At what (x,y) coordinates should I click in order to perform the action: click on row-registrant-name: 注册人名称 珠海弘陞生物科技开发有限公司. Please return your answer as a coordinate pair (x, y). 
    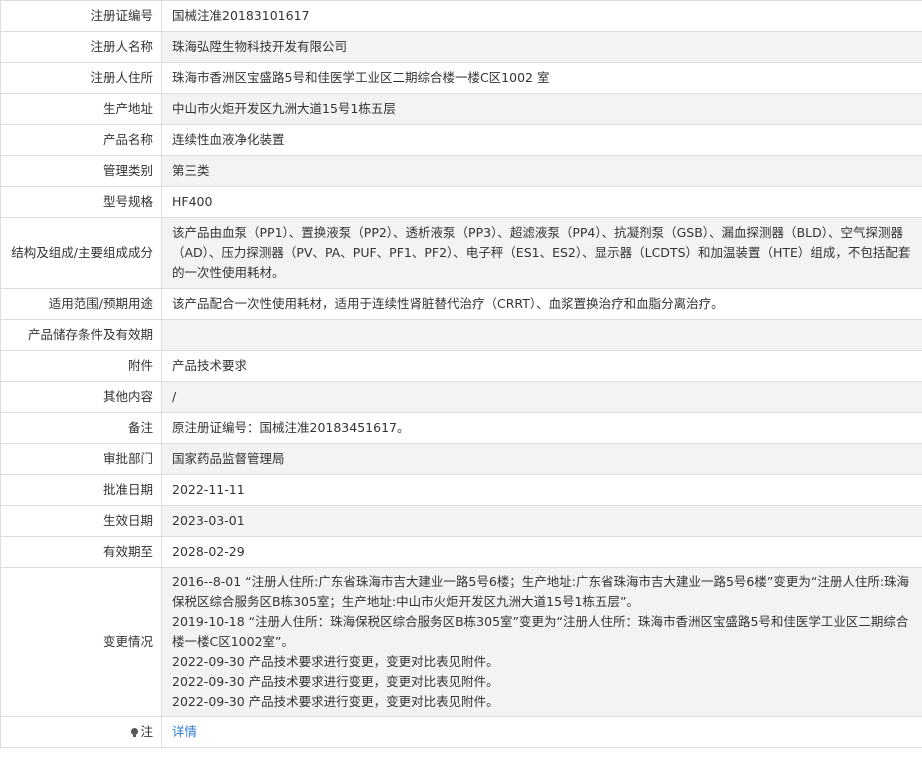
    Looking at the image, I should click on (461, 47).